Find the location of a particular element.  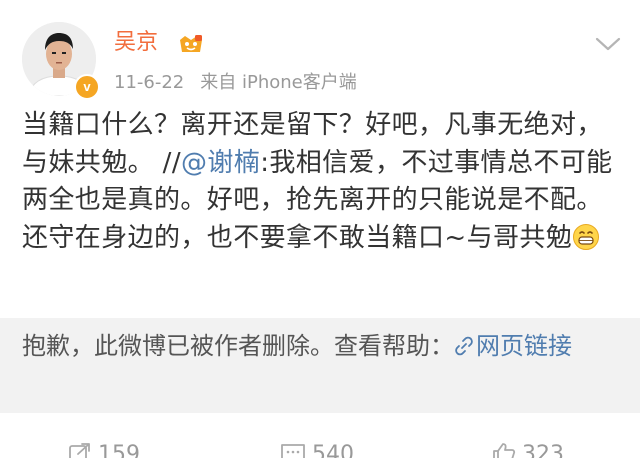

comment-icon is located at coordinates (293, 451).